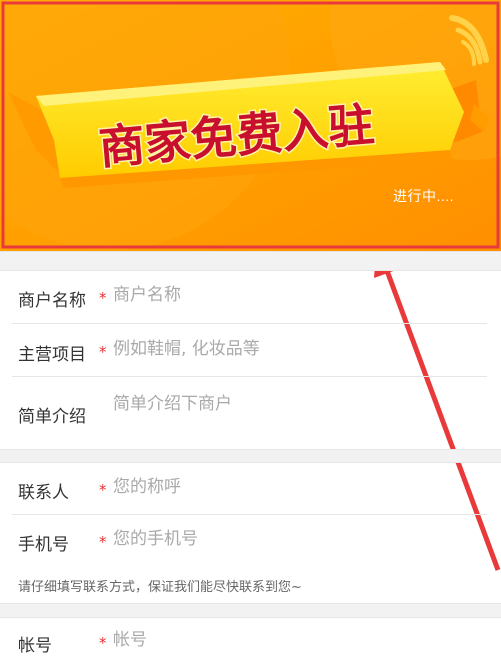 Image resolution: width=501 pixels, height=663 pixels. Describe the element at coordinates (43, 545) in the screenshot. I see `phone-label: 手机号` at that location.